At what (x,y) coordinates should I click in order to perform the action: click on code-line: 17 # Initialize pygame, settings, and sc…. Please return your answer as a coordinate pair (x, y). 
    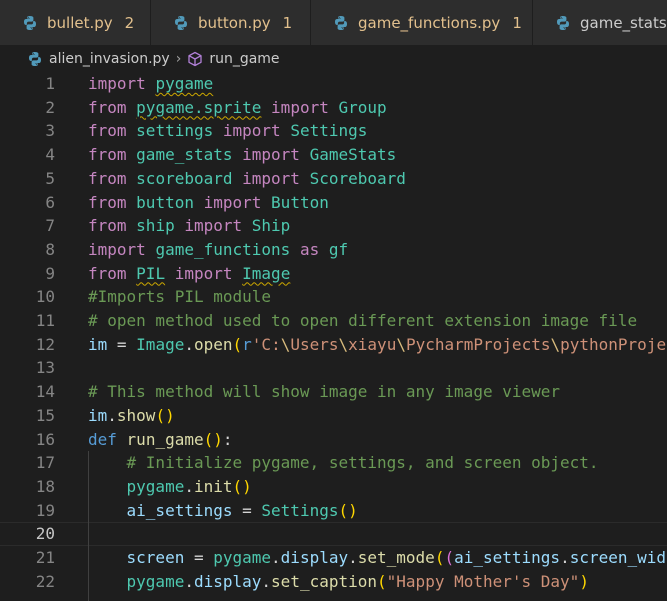
    Looking at the image, I should click on (333, 463).